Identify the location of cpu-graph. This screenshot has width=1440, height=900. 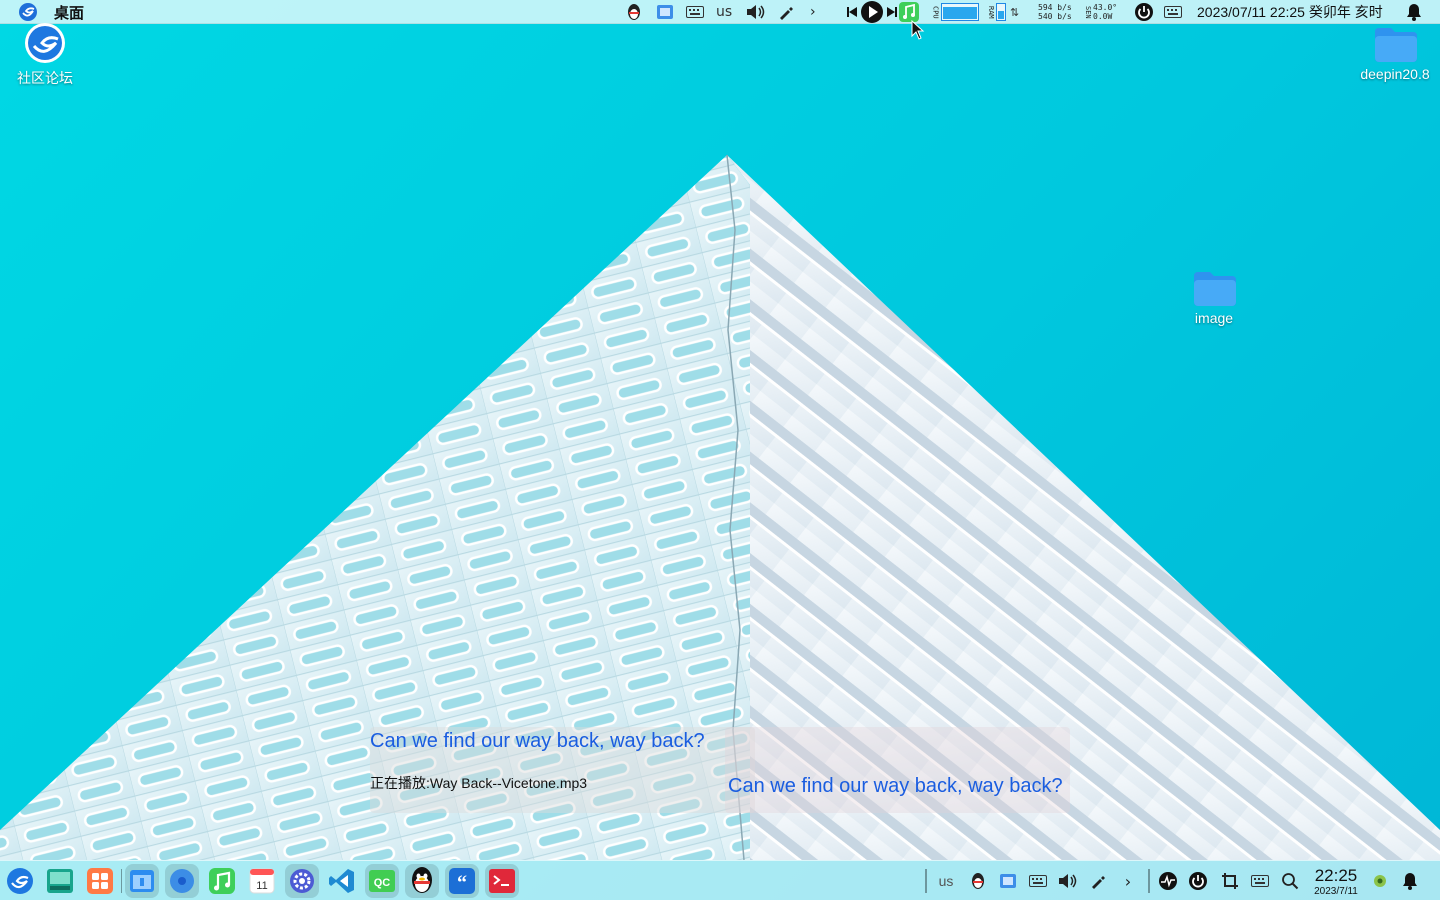
(960, 12).